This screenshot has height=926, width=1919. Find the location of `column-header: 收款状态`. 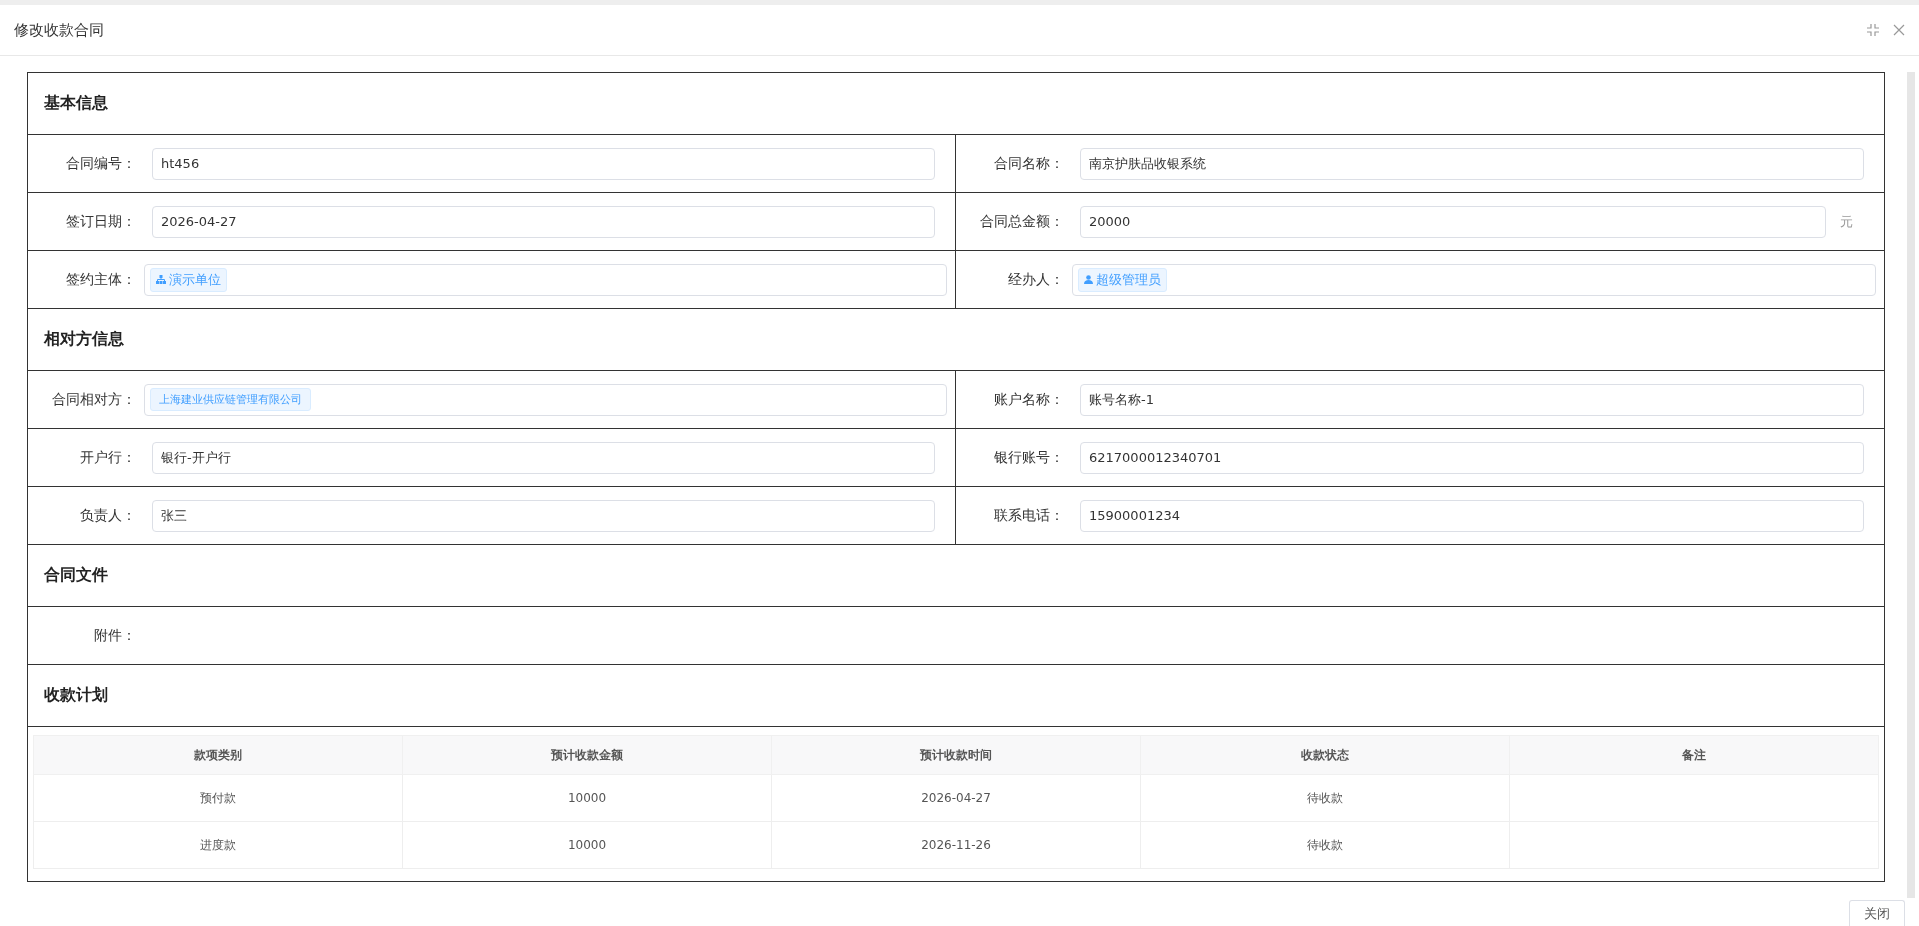

column-header: 收款状态 is located at coordinates (1325, 755).